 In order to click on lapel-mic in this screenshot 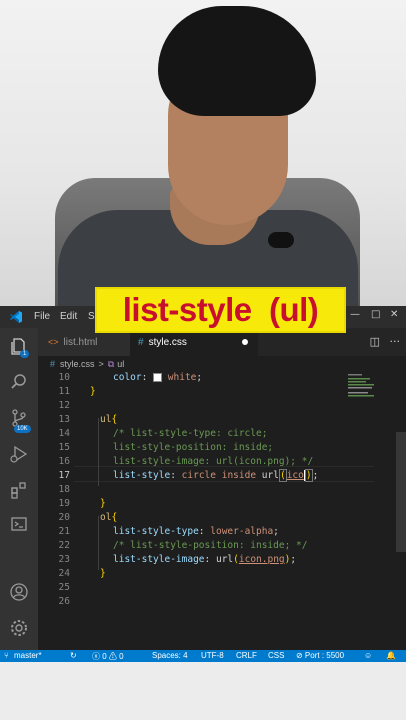, I will do `click(281, 240)`.